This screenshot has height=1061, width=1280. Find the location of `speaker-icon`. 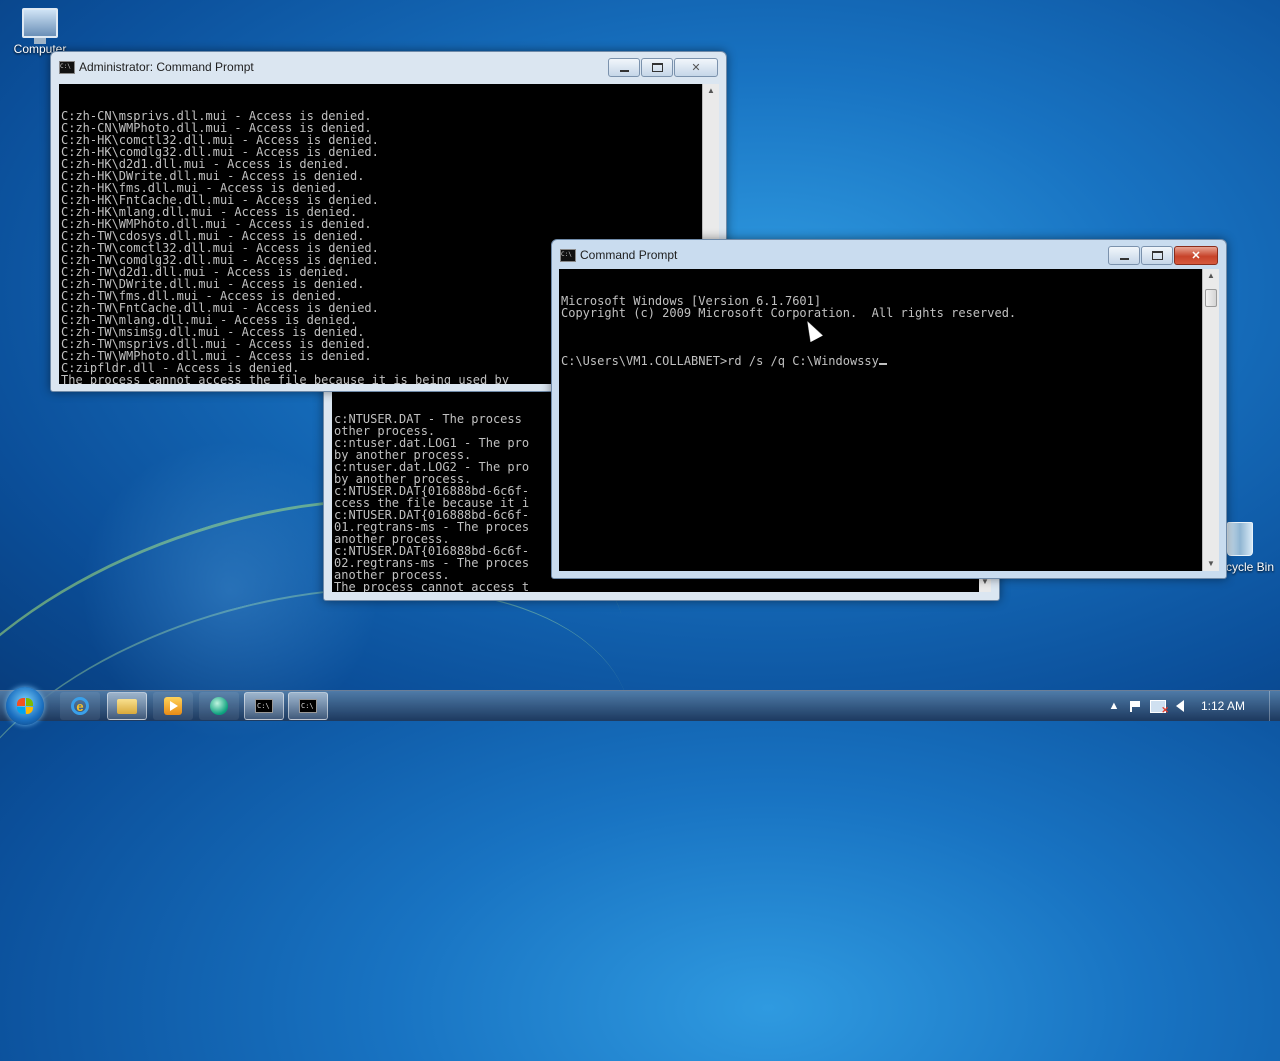

speaker-icon is located at coordinates (1179, 706).